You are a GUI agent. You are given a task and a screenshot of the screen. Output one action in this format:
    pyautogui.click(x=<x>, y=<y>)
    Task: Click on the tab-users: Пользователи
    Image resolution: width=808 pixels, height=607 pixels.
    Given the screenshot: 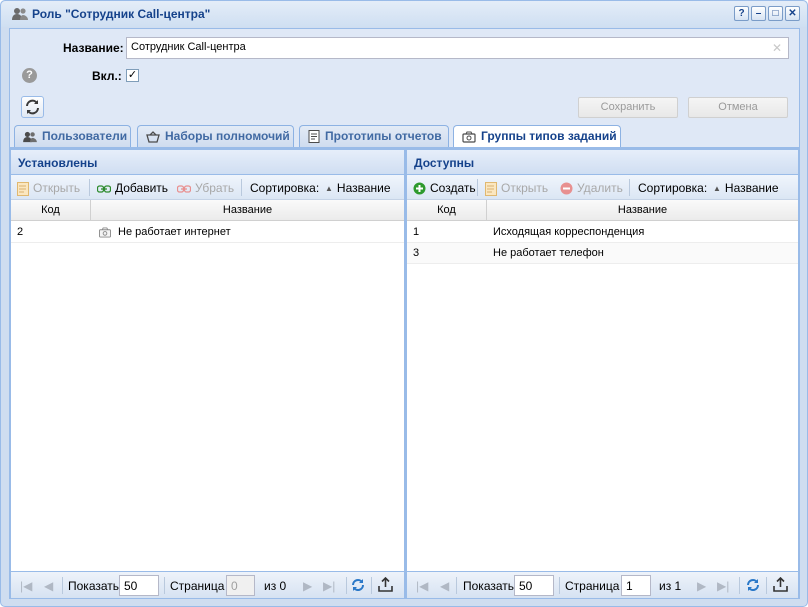 What is the action you would take?
    pyautogui.click(x=72, y=136)
    